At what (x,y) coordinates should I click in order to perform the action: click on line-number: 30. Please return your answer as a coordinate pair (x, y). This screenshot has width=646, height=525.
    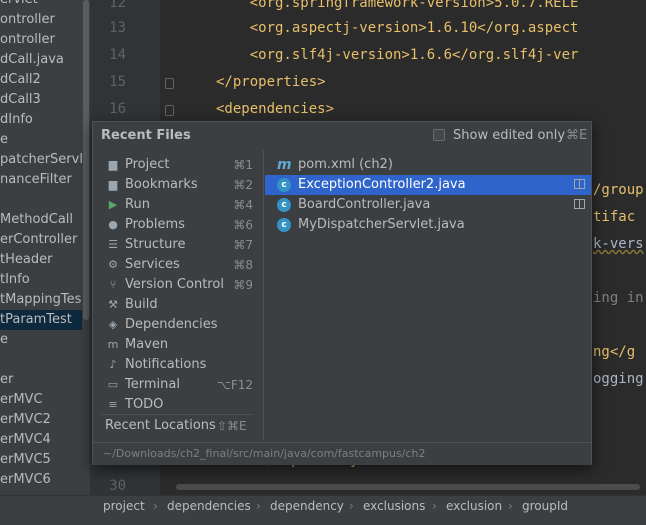
    Looking at the image, I should click on (117, 486).